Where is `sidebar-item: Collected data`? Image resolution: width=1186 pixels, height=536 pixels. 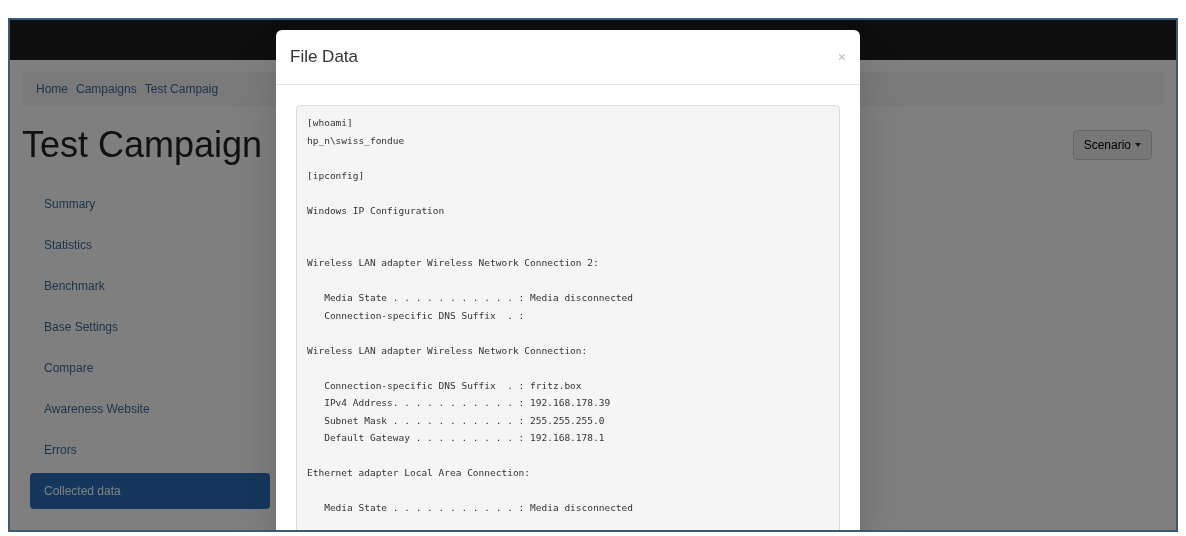 sidebar-item: Collected data is located at coordinates (150, 491).